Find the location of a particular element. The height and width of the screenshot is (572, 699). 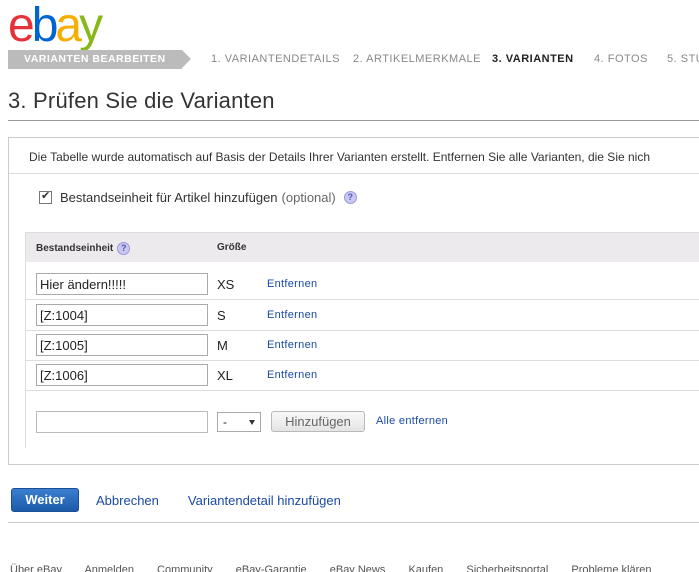

footer-divider is located at coordinates (353, 522).